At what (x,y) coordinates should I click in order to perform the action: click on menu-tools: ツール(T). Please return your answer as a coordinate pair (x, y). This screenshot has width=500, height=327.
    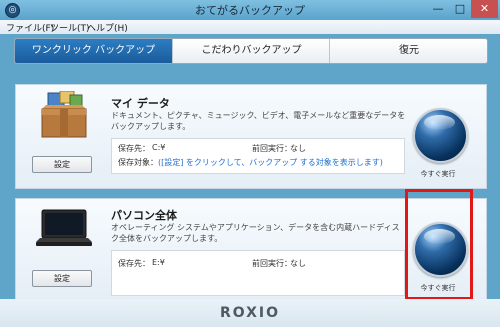
    Looking at the image, I should click on (70, 27).